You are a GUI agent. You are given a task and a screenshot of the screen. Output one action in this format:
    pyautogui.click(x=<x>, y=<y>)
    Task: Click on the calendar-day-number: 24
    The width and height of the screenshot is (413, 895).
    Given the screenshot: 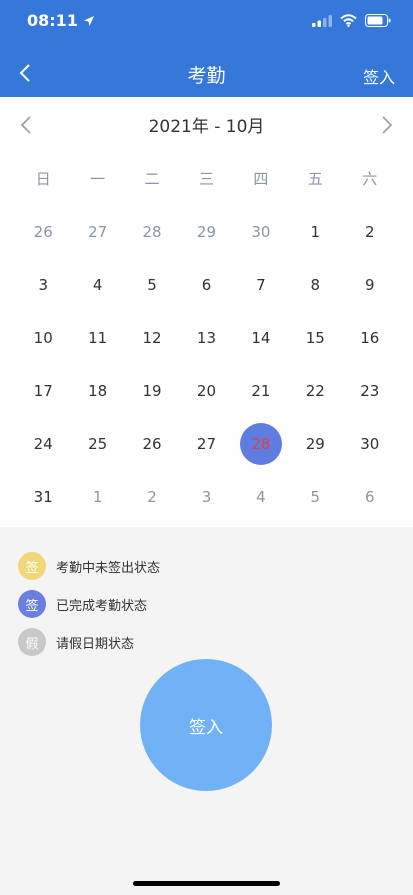 What is the action you would take?
    pyautogui.click(x=43, y=443)
    